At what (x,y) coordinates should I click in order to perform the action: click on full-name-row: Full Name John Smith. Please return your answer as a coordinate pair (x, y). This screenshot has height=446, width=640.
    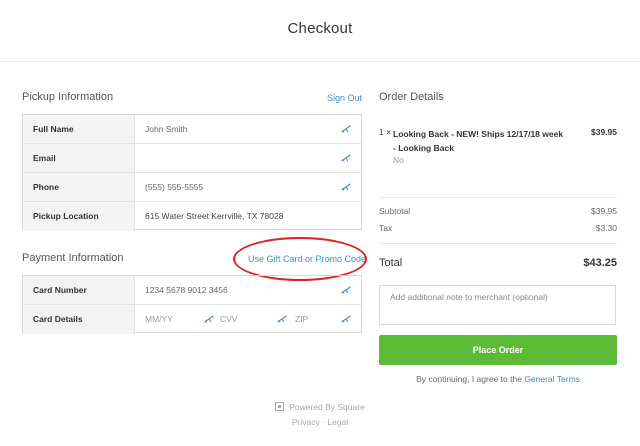
    Looking at the image, I should click on (192, 129).